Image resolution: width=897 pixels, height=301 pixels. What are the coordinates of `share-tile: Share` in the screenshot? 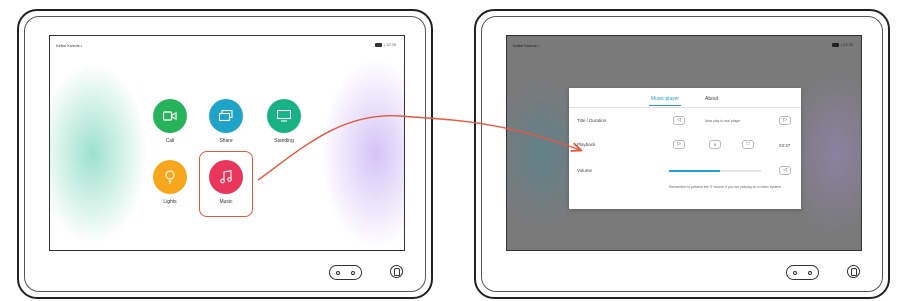 It's located at (226, 121).